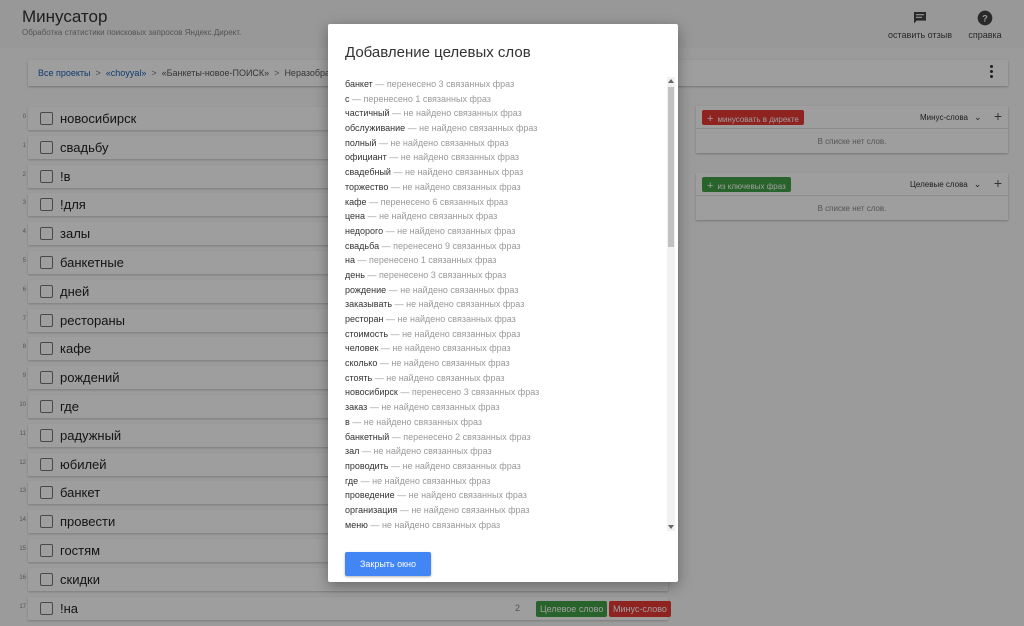 The image size is (1024, 626). Describe the element at coordinates (505, 378) in the screenshot. I see `result-line: стоять — не найдено связанных фраз` at that location.